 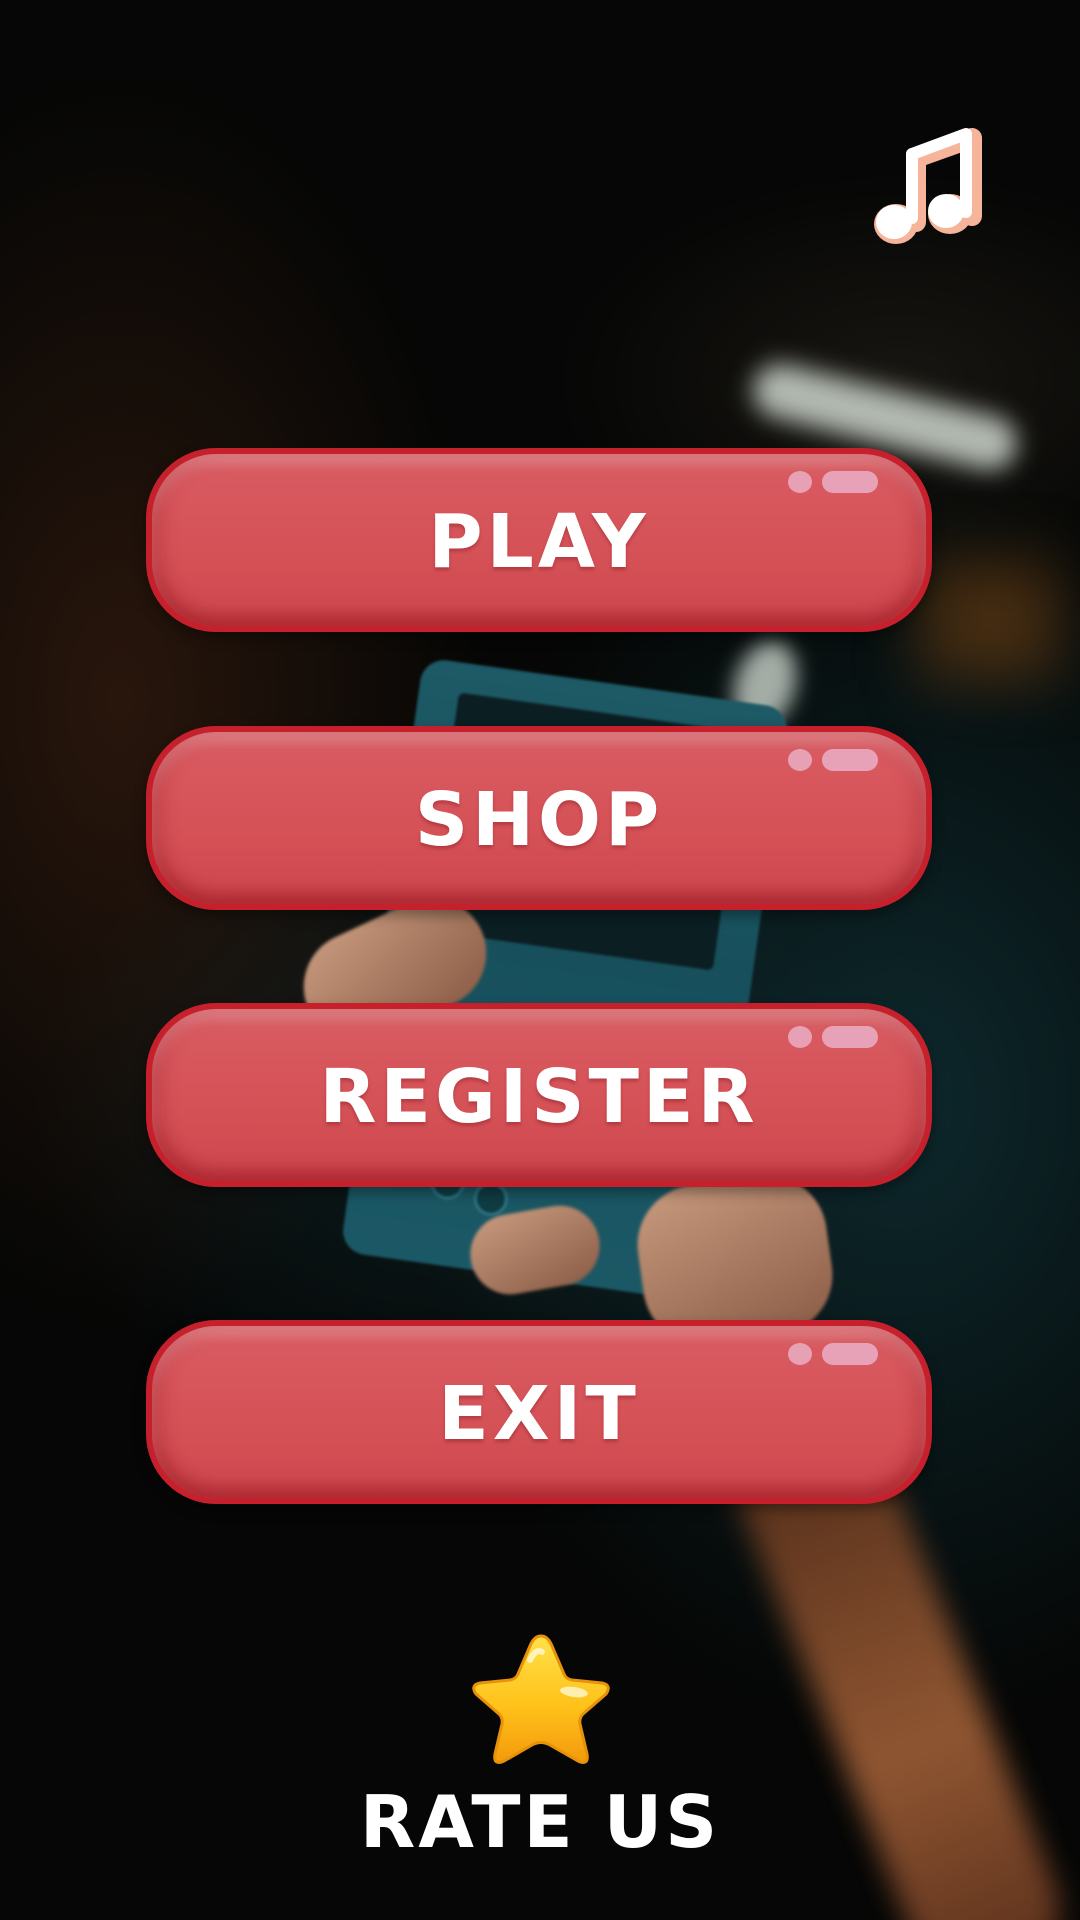 I want to click on register-button-label: REGISTER, so click(x=539, y=1097).